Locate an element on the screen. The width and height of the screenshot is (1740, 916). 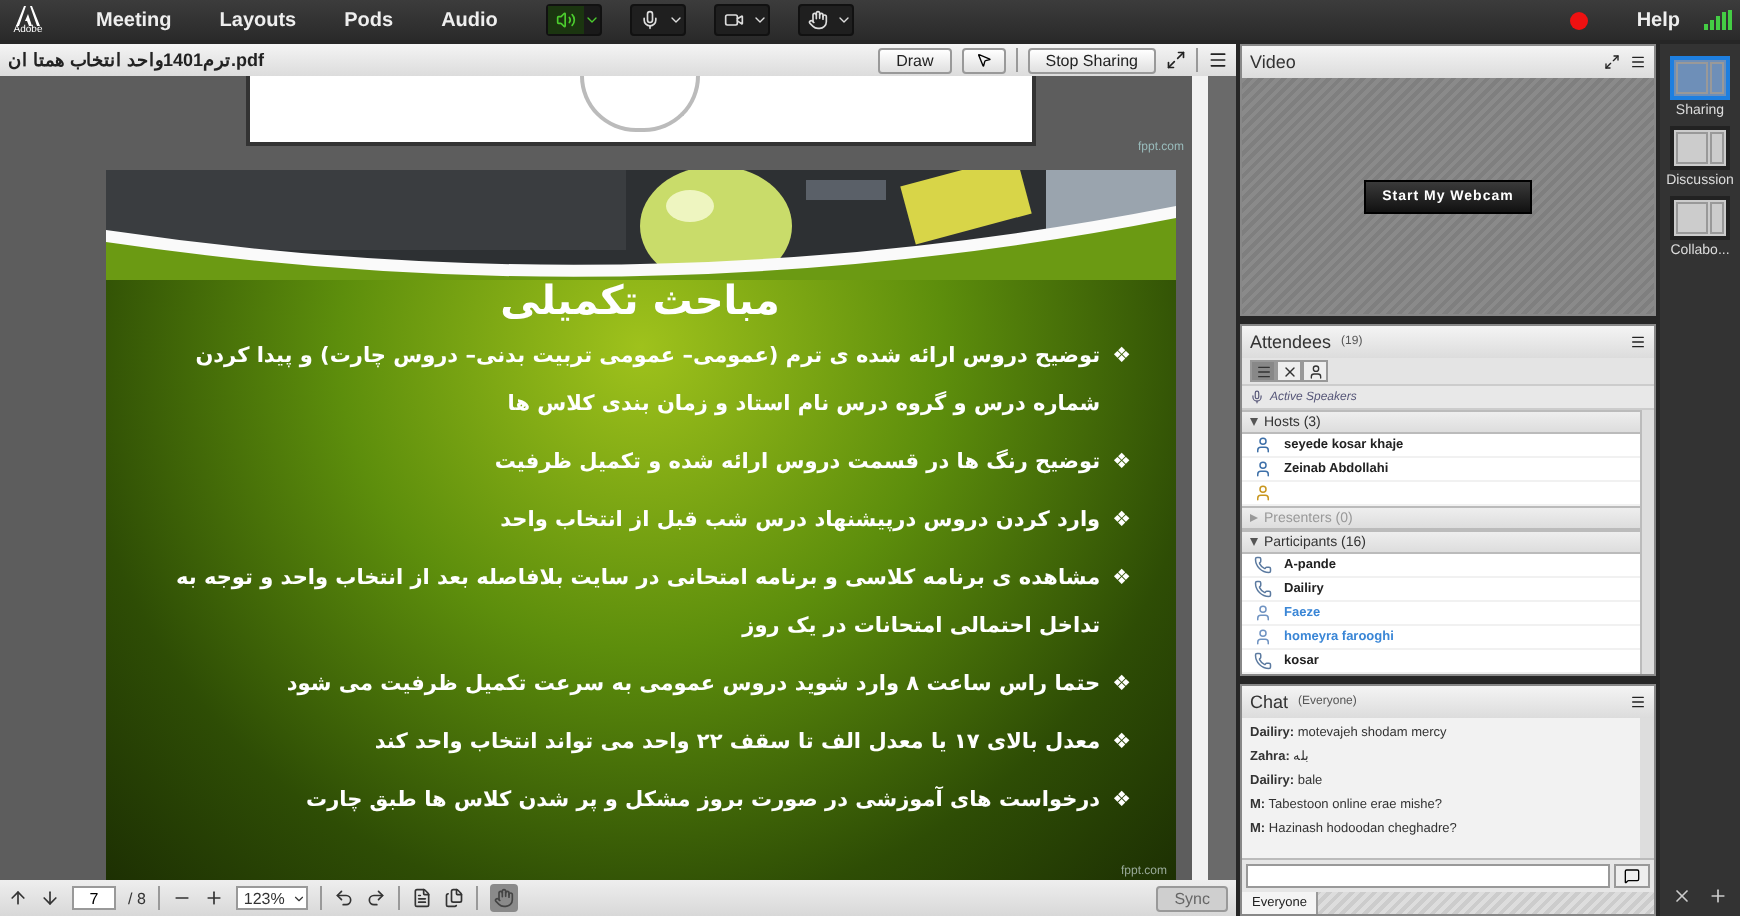
status-button is located at coordinates (825, 20).